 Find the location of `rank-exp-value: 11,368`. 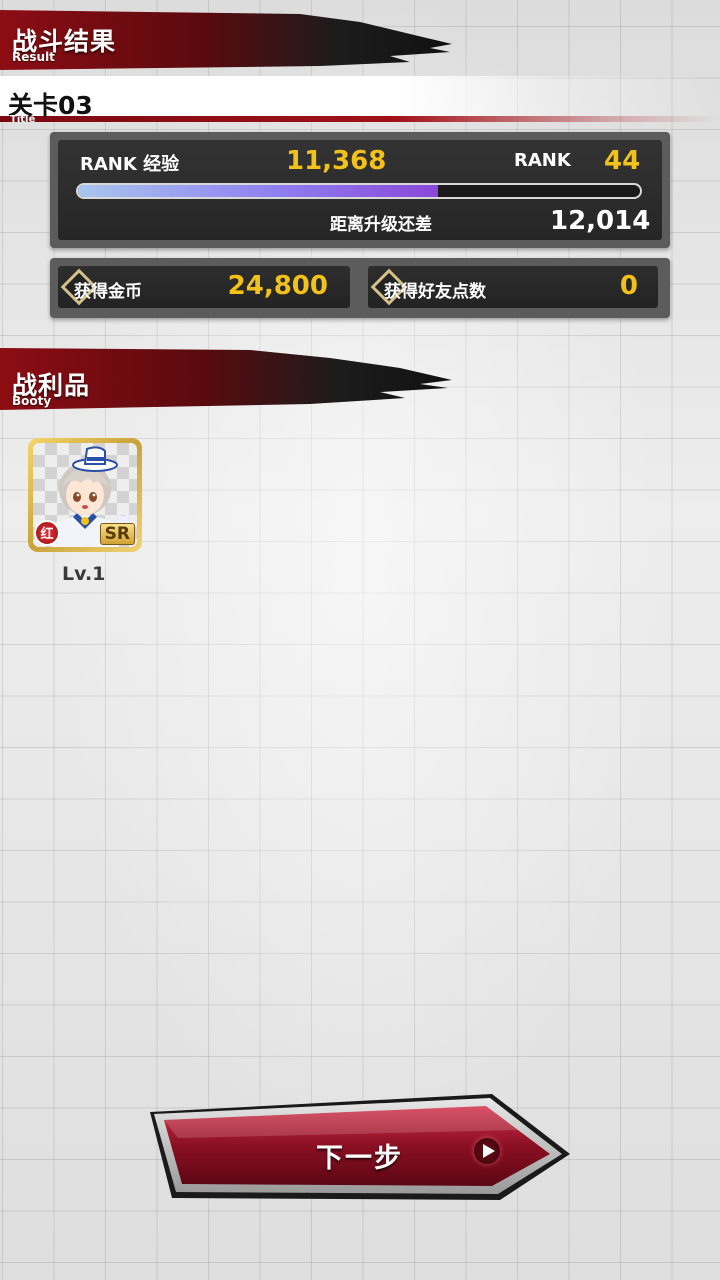

rank-exp-value: 11,368 is located at coordinates (336, 161).